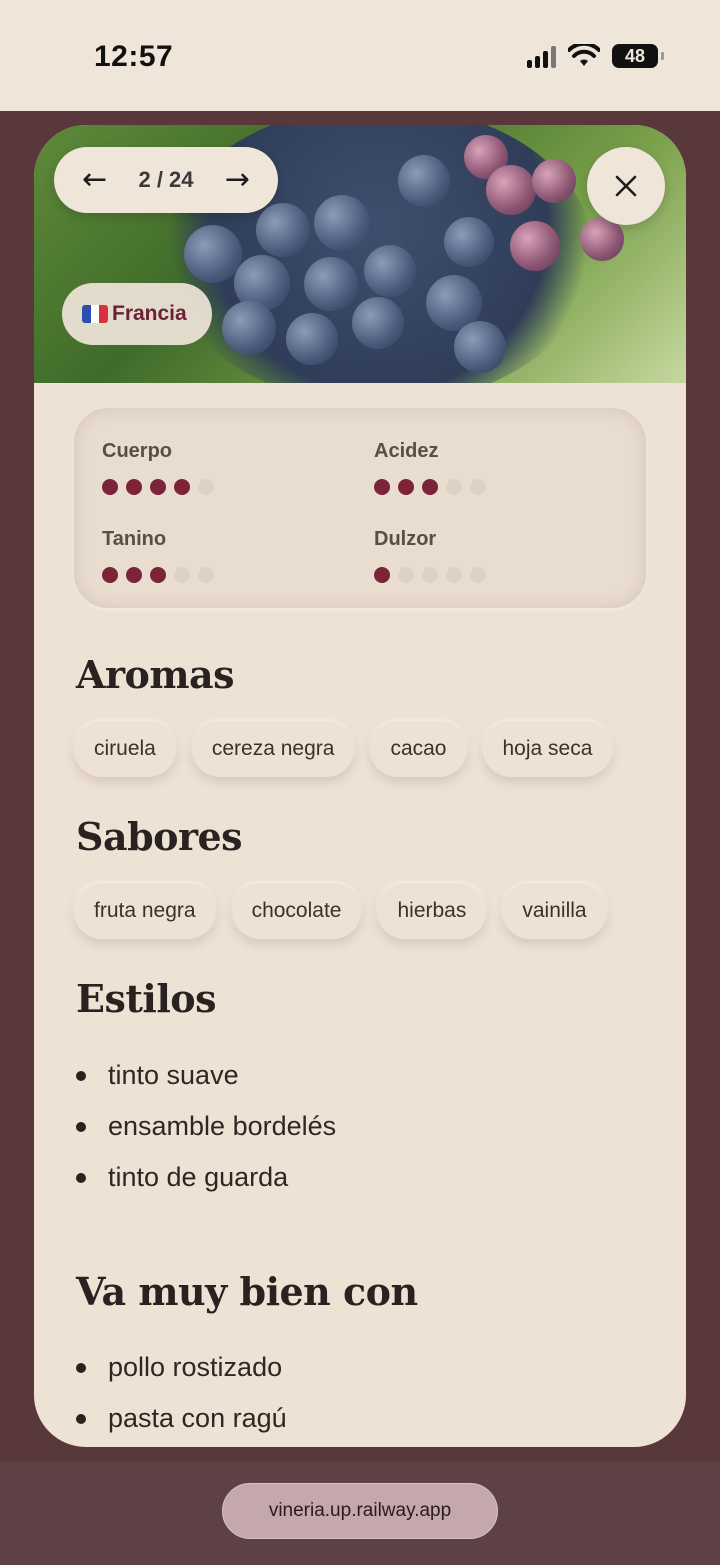 The image size is (720, 1565). Describe the element at coordinates (418, 749) in the screenshot. I see `aroma-chip: cacao` at that location.